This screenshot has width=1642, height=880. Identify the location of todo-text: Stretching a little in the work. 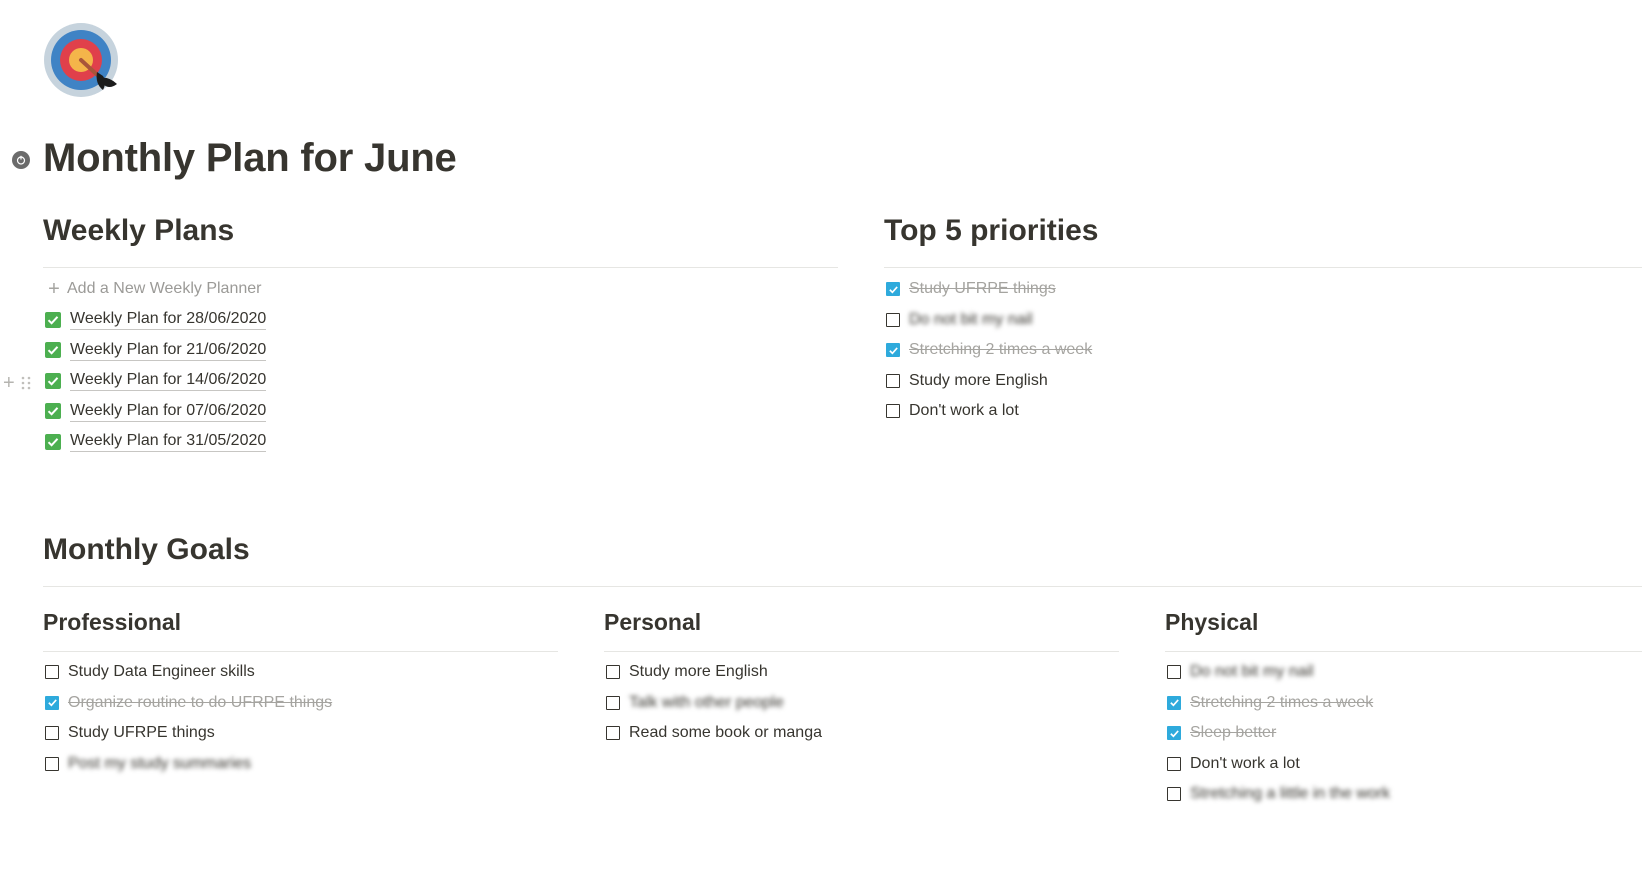
(1290, 794).